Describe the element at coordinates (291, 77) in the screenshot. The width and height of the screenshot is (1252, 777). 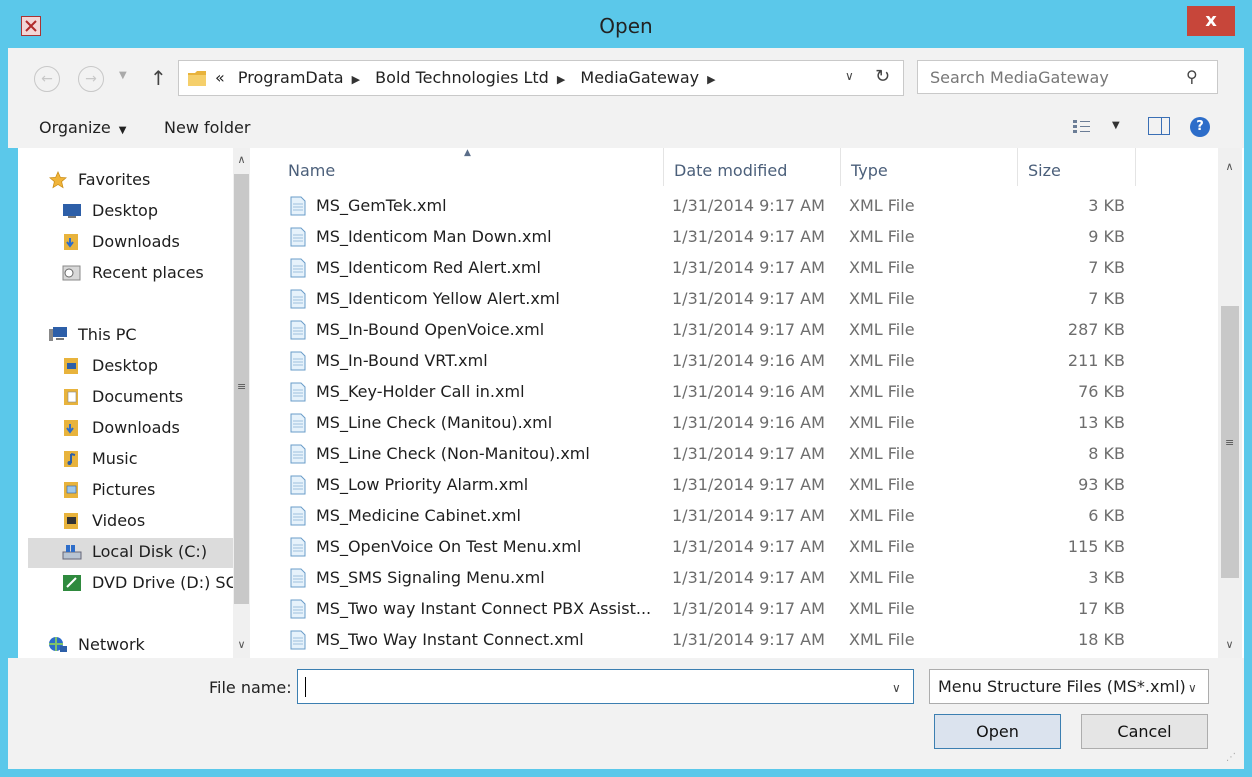
I see `breadcrumb-item-programdata: ProgramData` at that location.